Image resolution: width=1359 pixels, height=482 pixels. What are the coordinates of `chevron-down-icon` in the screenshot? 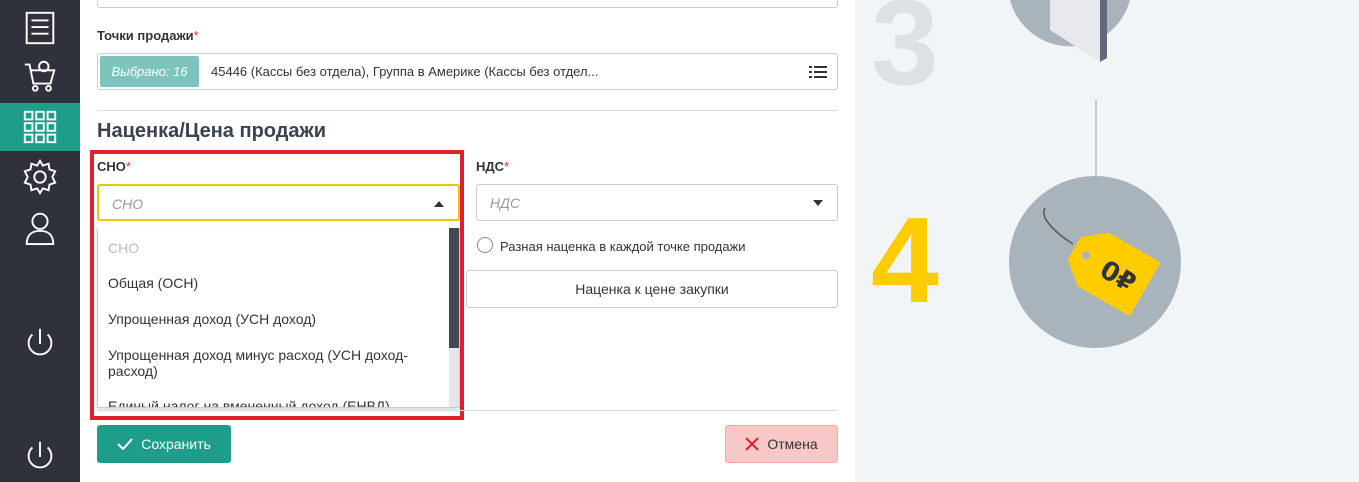 It's located at (818, 203).